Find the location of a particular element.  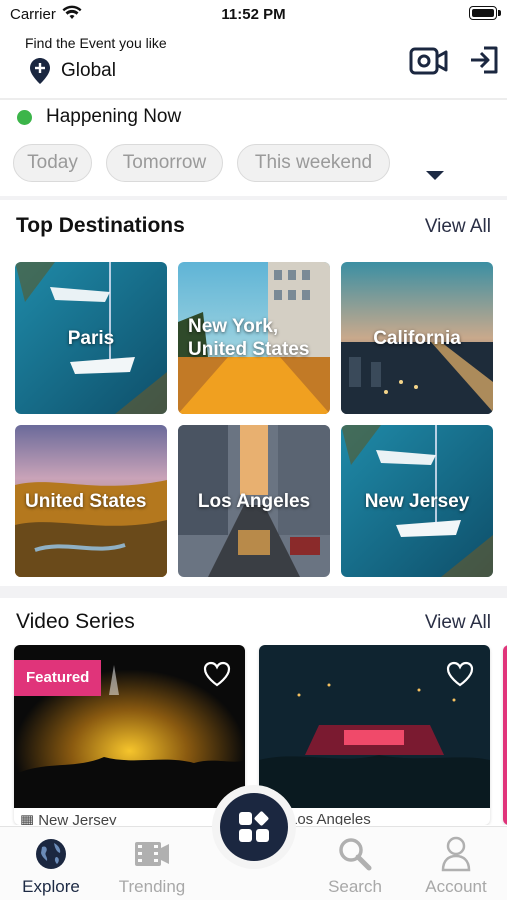

clock: 11:52 PM is located at coordinates (253, 14).